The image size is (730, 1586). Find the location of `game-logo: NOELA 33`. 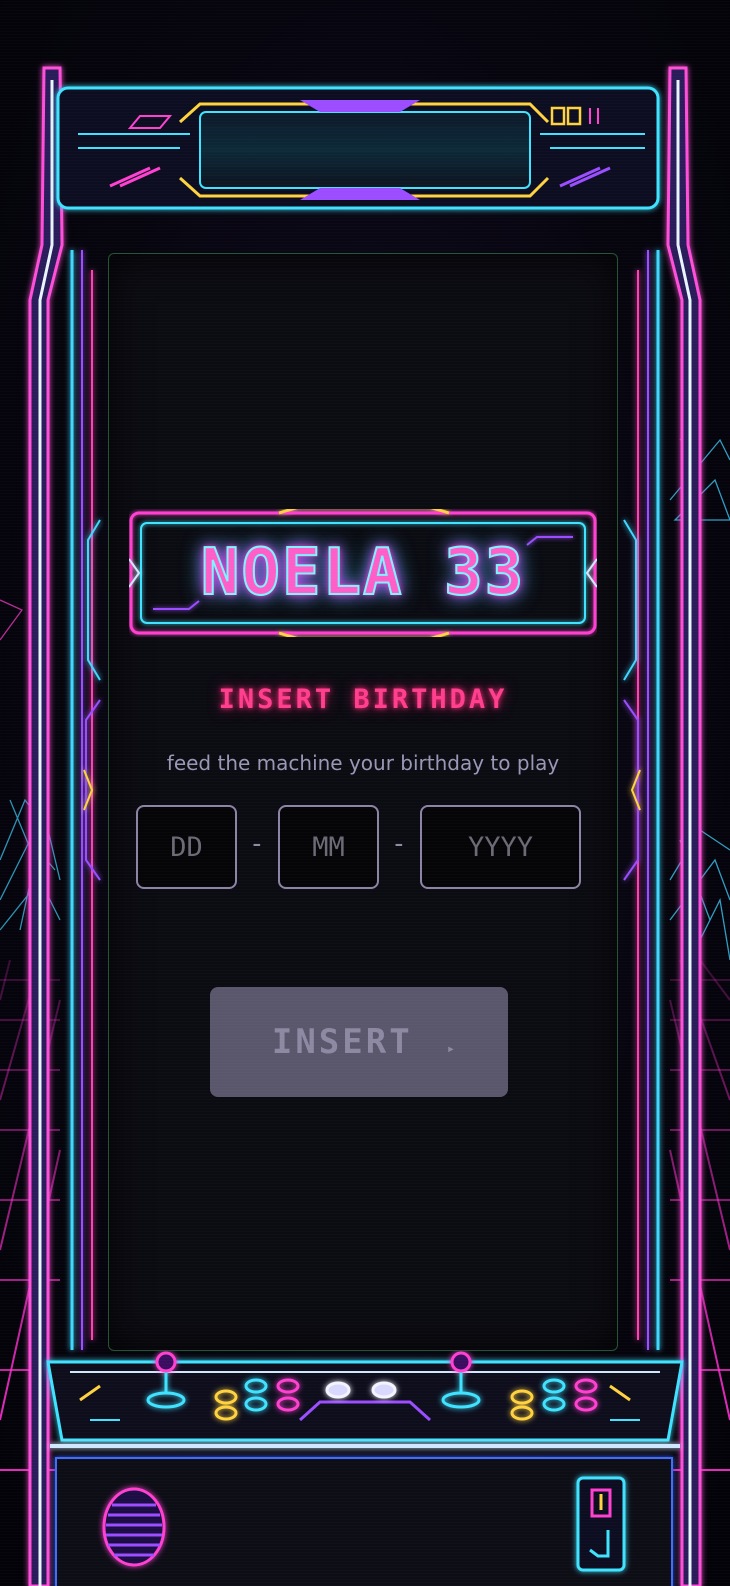

game-logo: NOELA 33 is located at coordinates (363, 573).